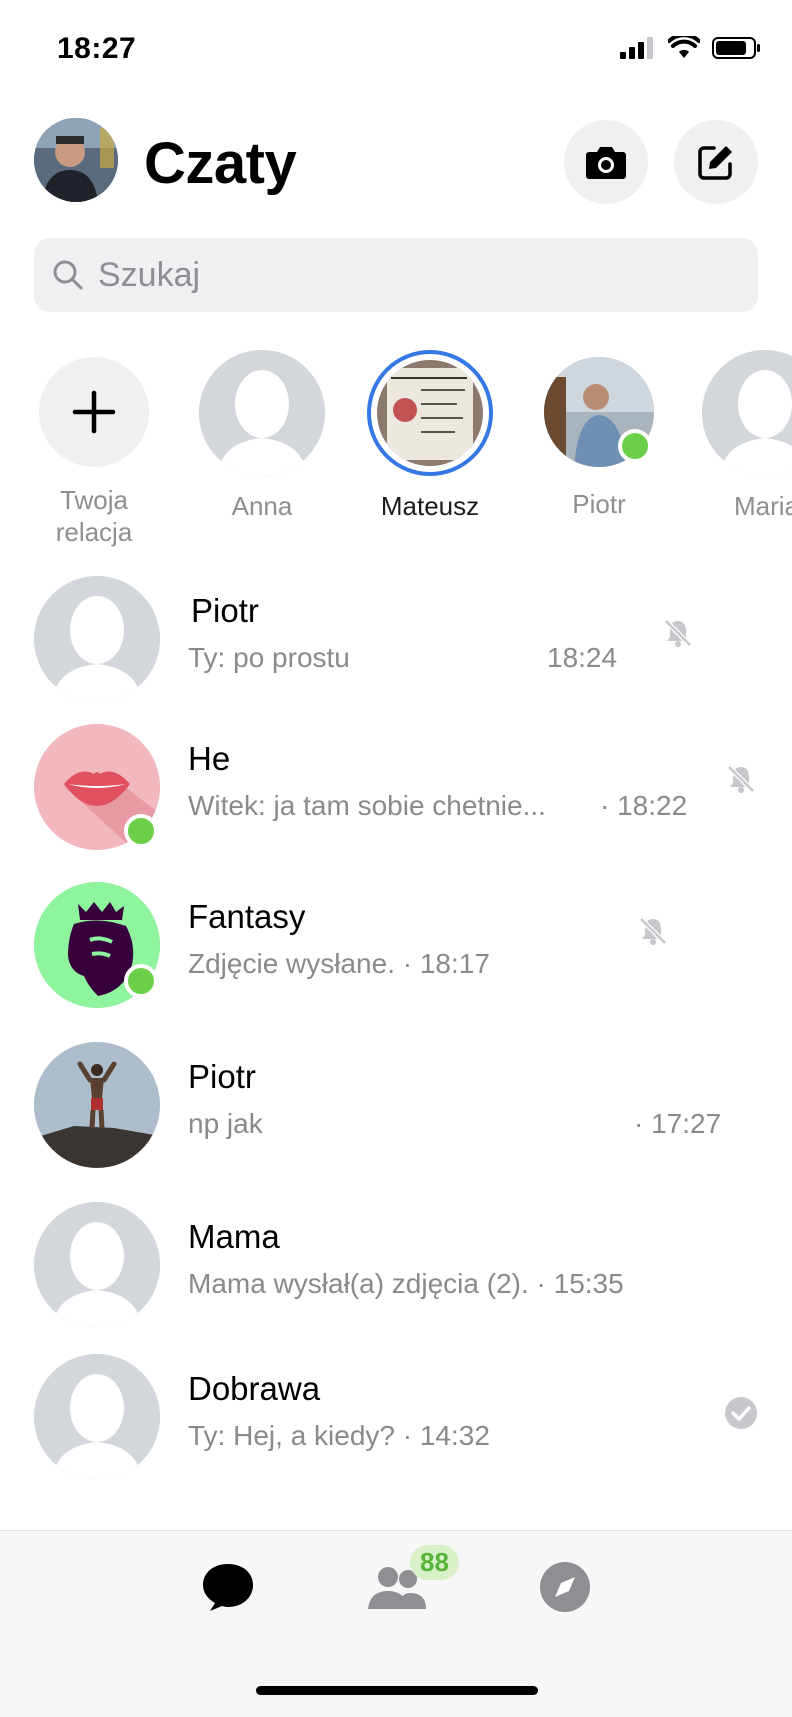 The height and width of the screenshot is (1717, 792). I want to click on story-mateusz: Mateusz, so click(430, 436).